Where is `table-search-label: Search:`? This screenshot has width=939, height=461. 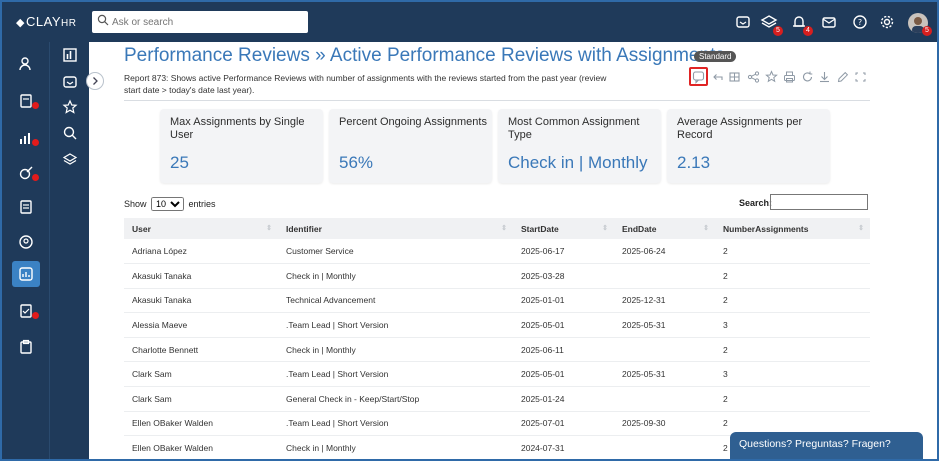
table-search-label: Search: is located at coordinates (756, 203).